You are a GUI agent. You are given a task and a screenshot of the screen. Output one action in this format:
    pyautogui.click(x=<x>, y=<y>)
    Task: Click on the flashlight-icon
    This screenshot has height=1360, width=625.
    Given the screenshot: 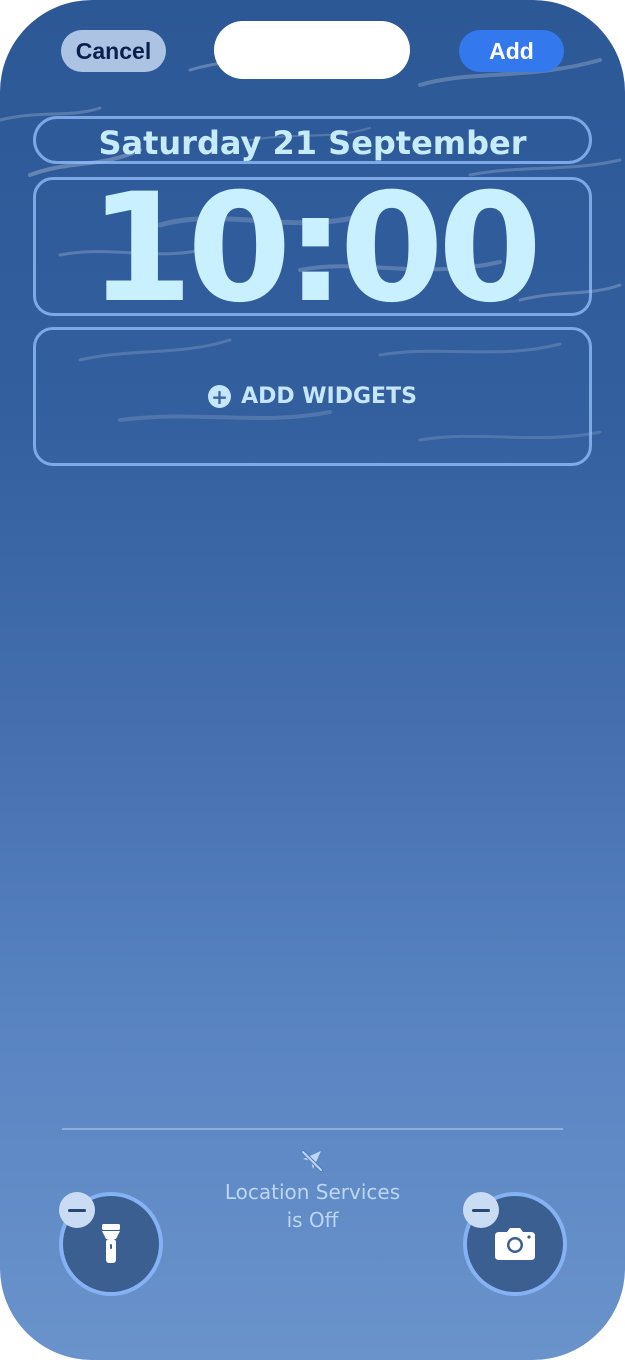 What is the action you would take?
    pyautogui.click(x=111, y=1243)
    